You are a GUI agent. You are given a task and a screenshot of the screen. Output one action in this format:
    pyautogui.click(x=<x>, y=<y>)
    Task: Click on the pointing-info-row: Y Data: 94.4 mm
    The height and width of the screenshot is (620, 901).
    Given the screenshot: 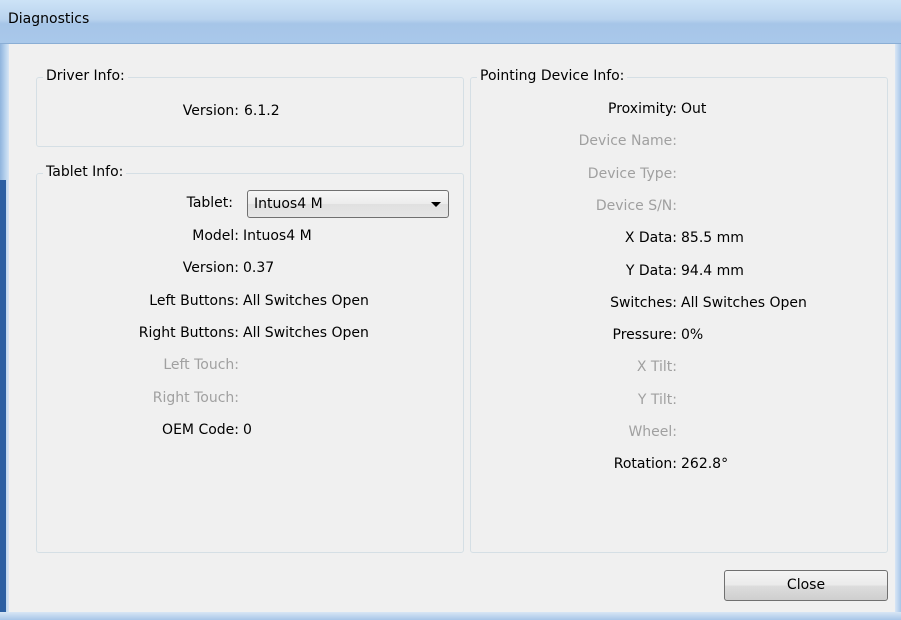 What is the action you would take?
    pyautogui.click(x=679, y=274)
    